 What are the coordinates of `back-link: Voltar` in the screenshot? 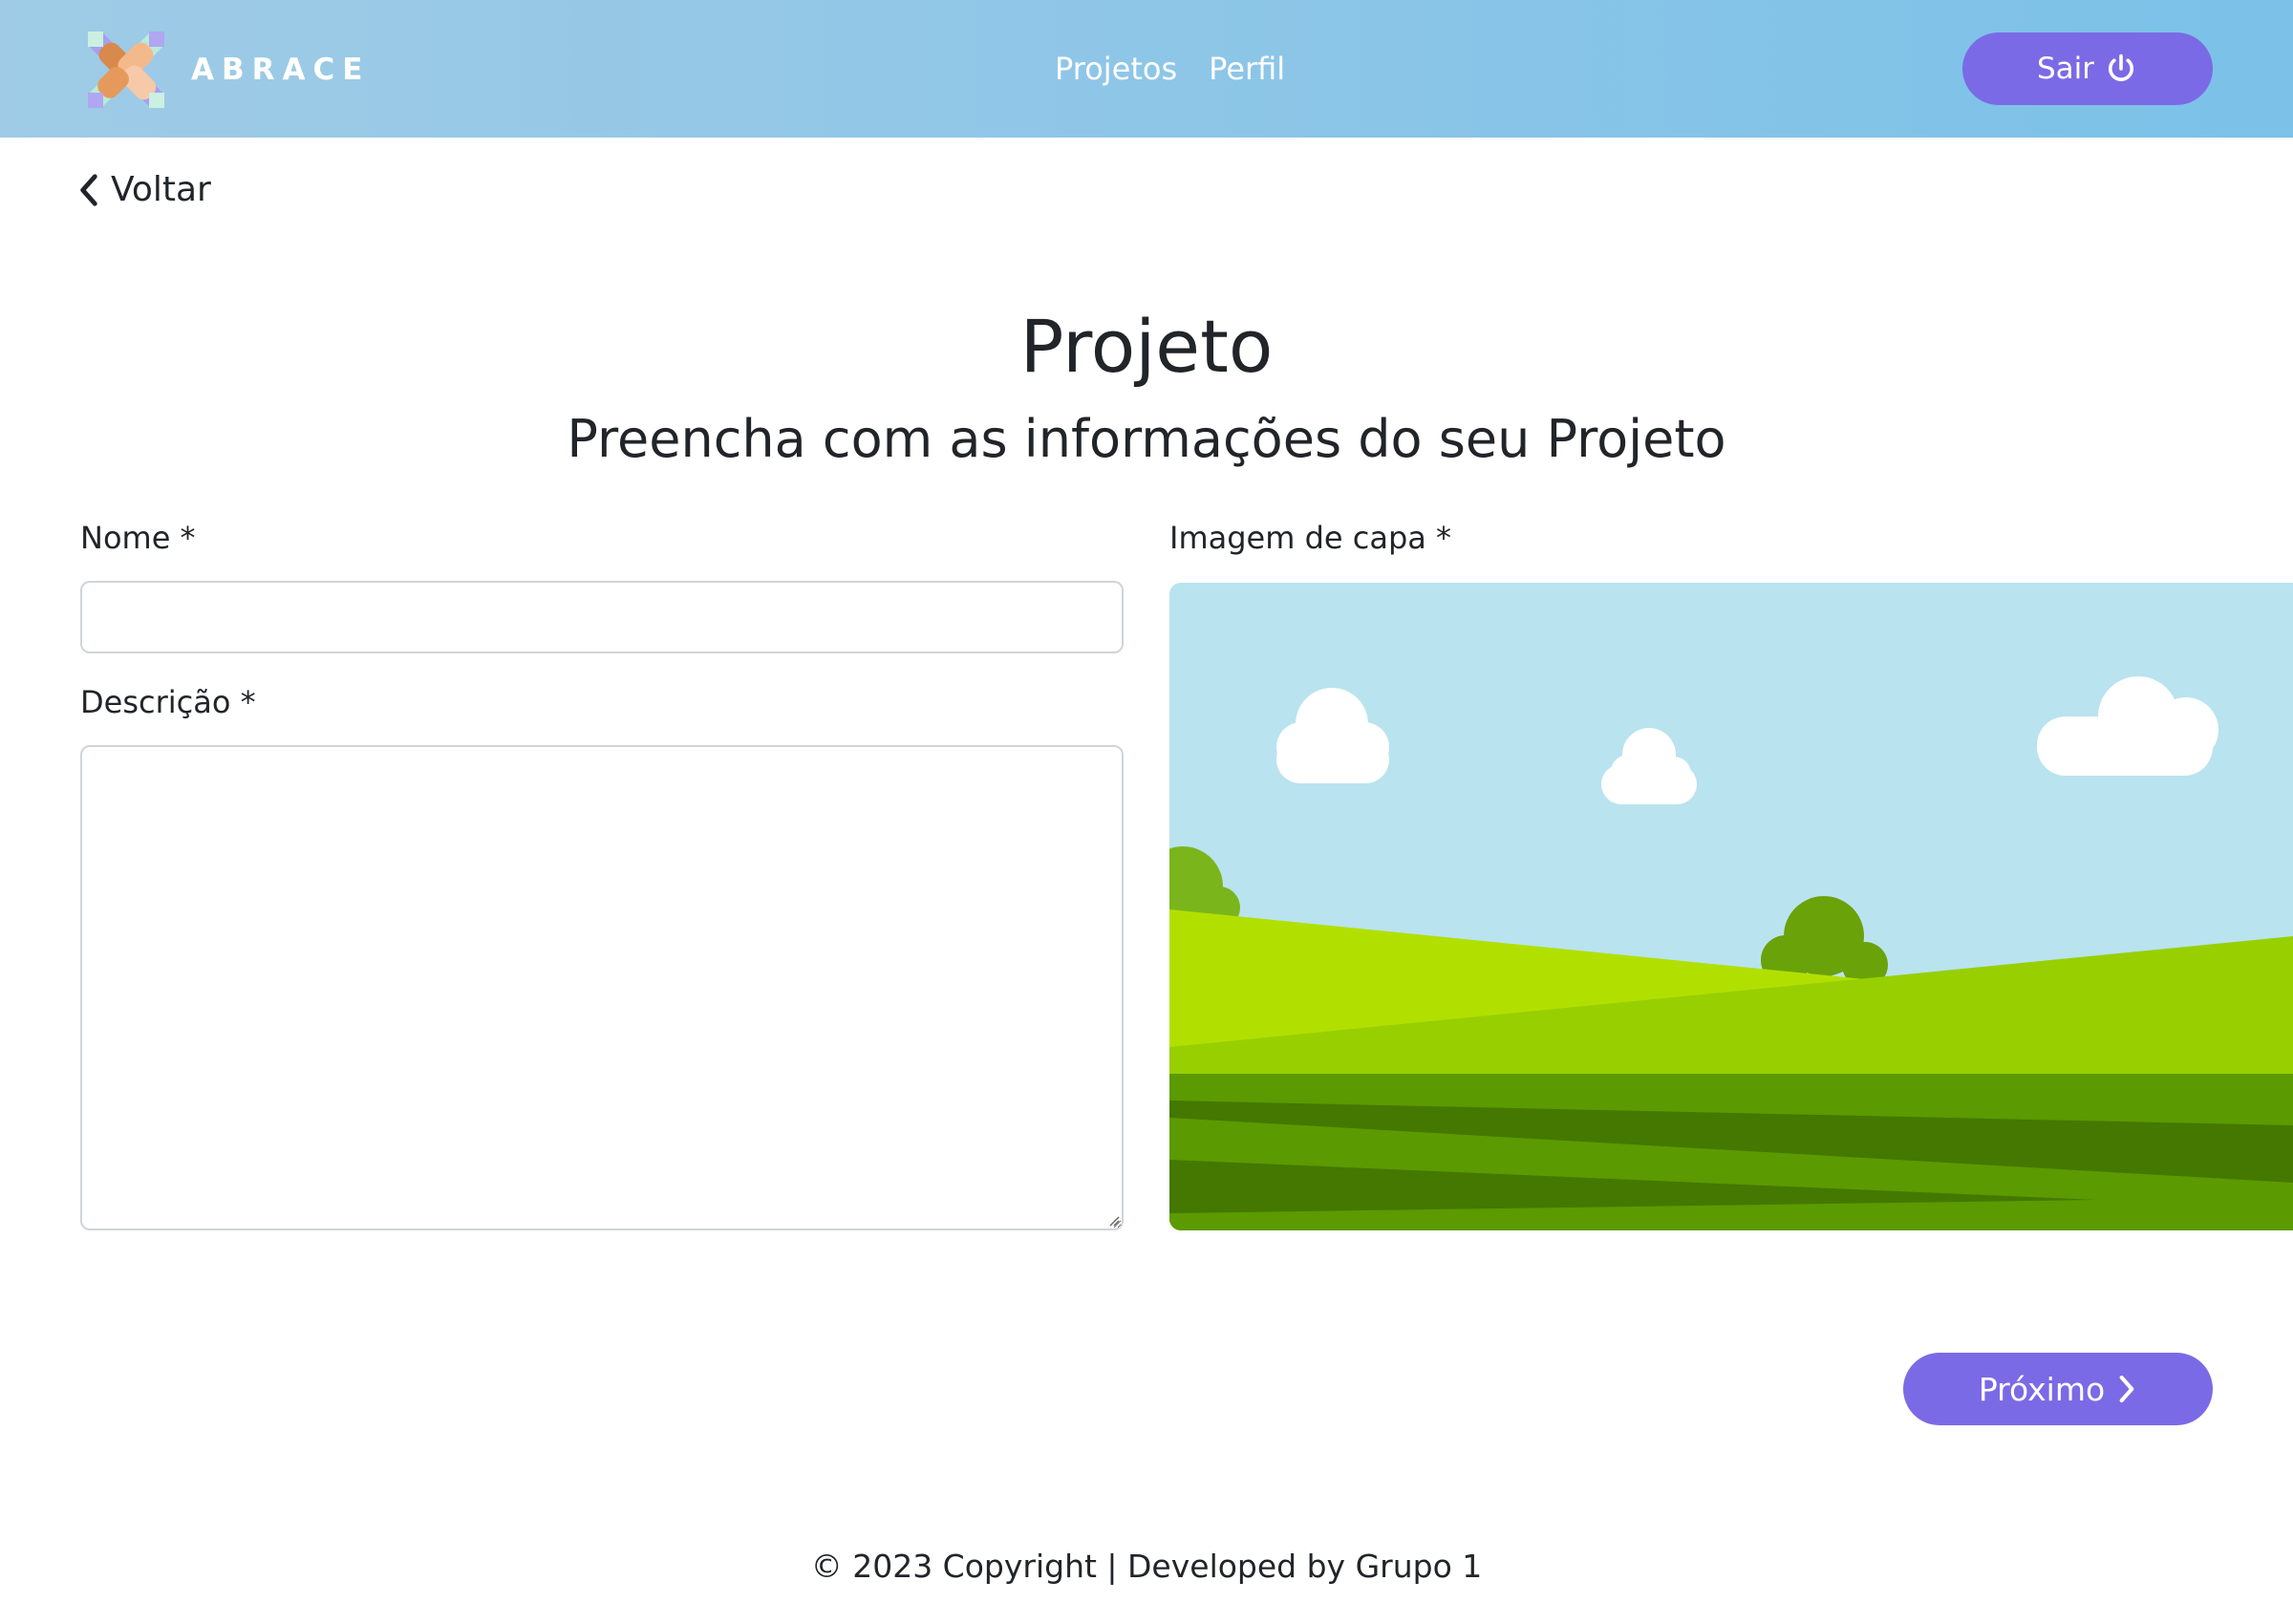 It's located at (143, 190).